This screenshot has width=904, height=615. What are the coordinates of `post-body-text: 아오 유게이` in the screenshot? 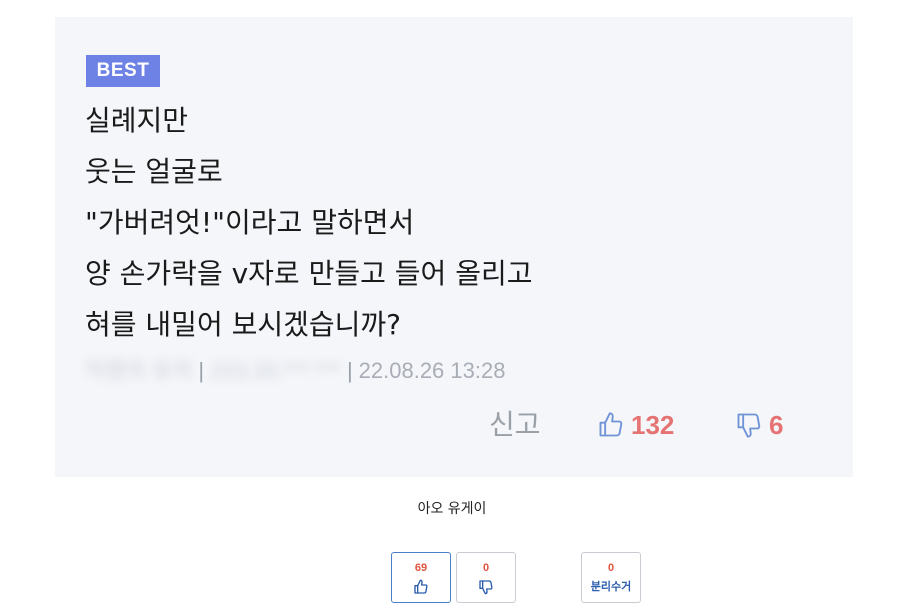 It's located at (452, 509).